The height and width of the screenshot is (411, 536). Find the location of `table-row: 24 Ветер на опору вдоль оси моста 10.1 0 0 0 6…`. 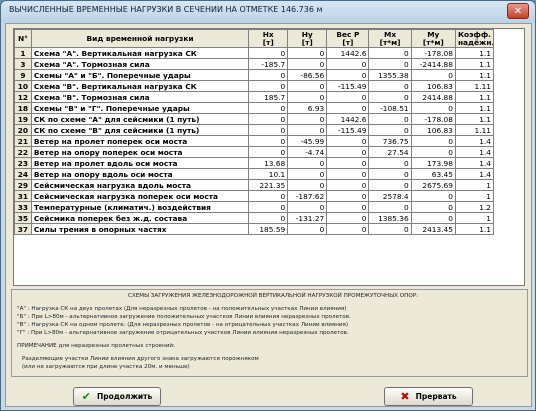

table-row: 24 Ветер на опору вдоль оси моста 10.1 0 0 0 6… is located at coordinates (254, 174).